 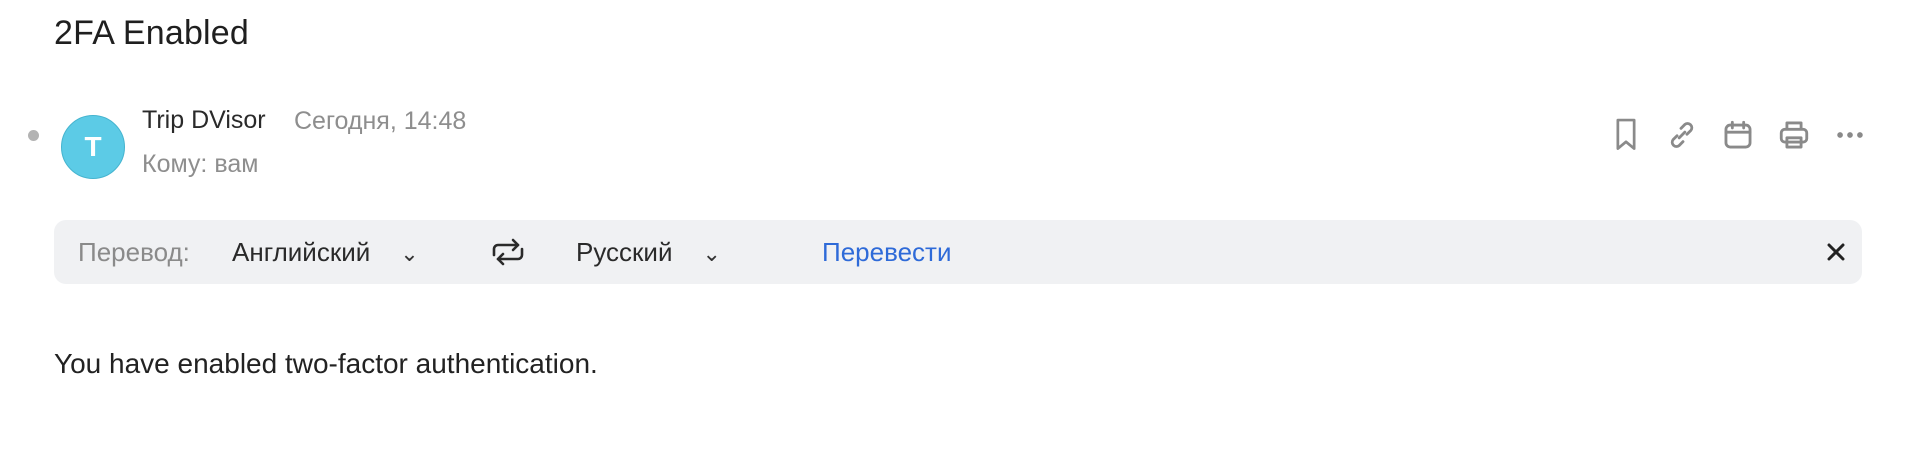 I want to click on print-button, so click(x=1794, y=135).